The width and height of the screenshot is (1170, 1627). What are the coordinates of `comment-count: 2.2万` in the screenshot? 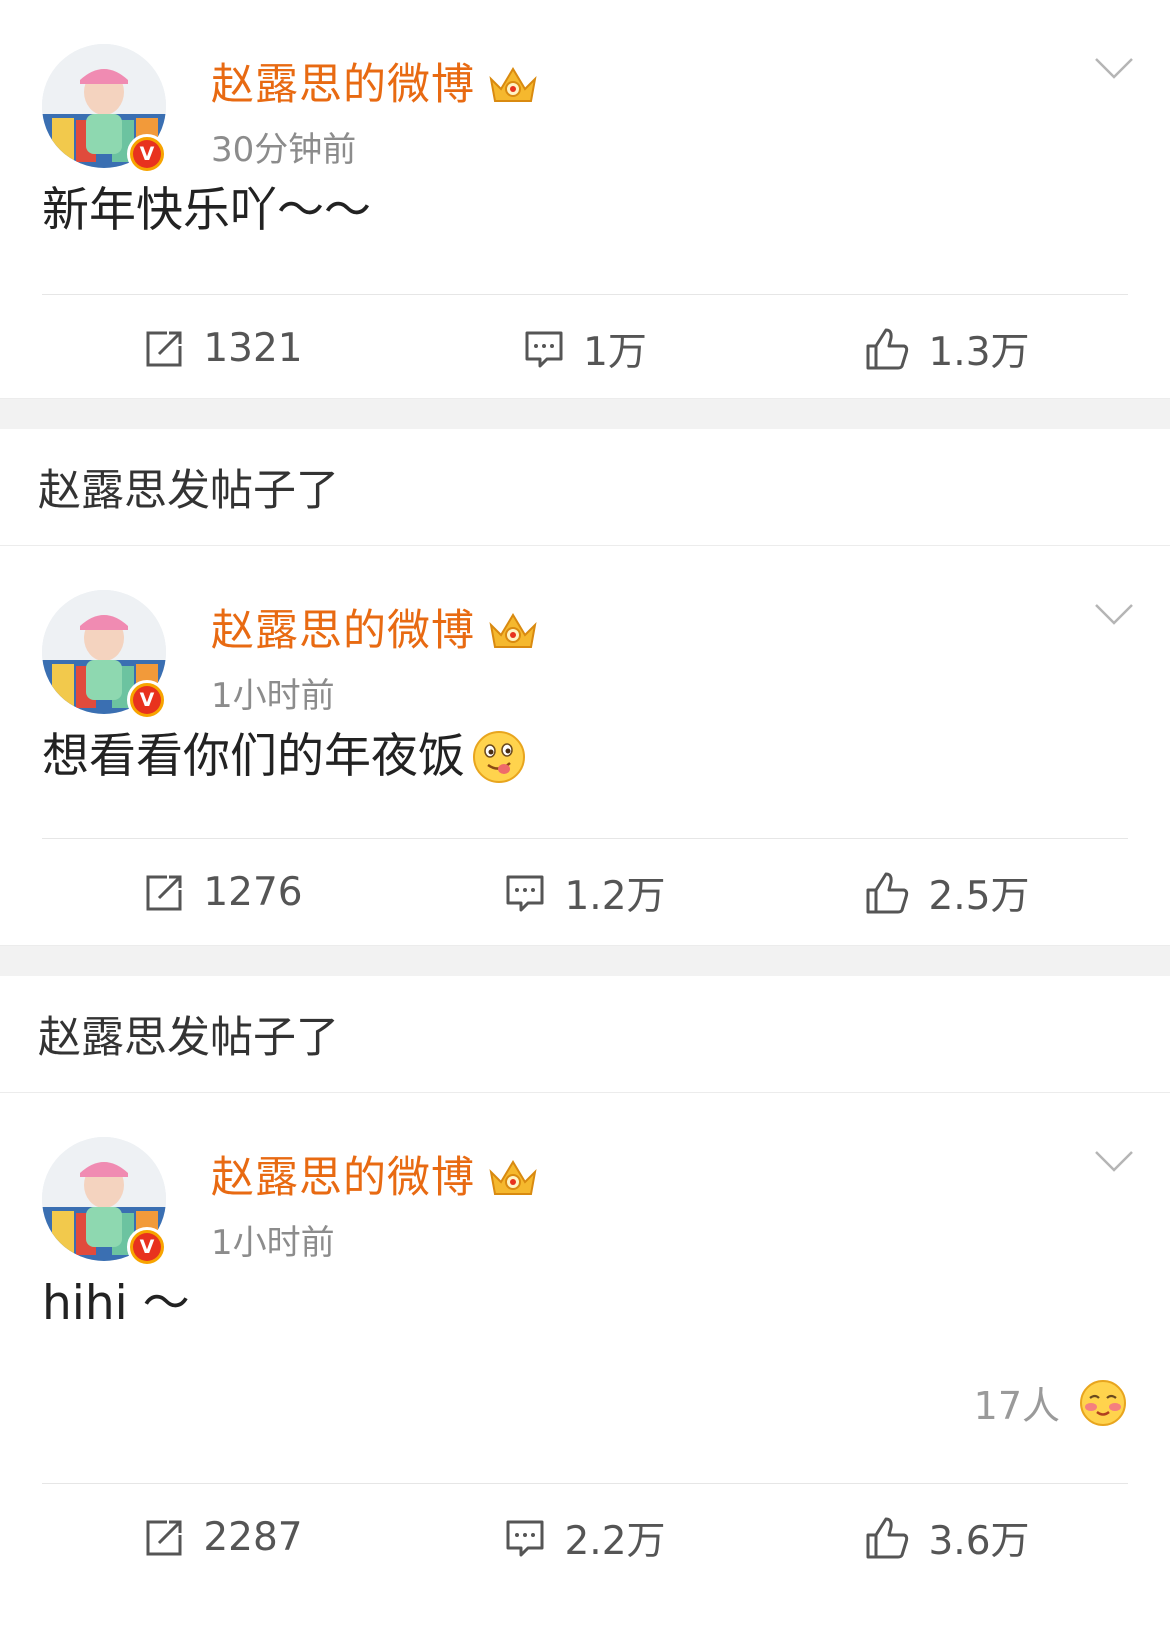 It's located at (615, 1541).